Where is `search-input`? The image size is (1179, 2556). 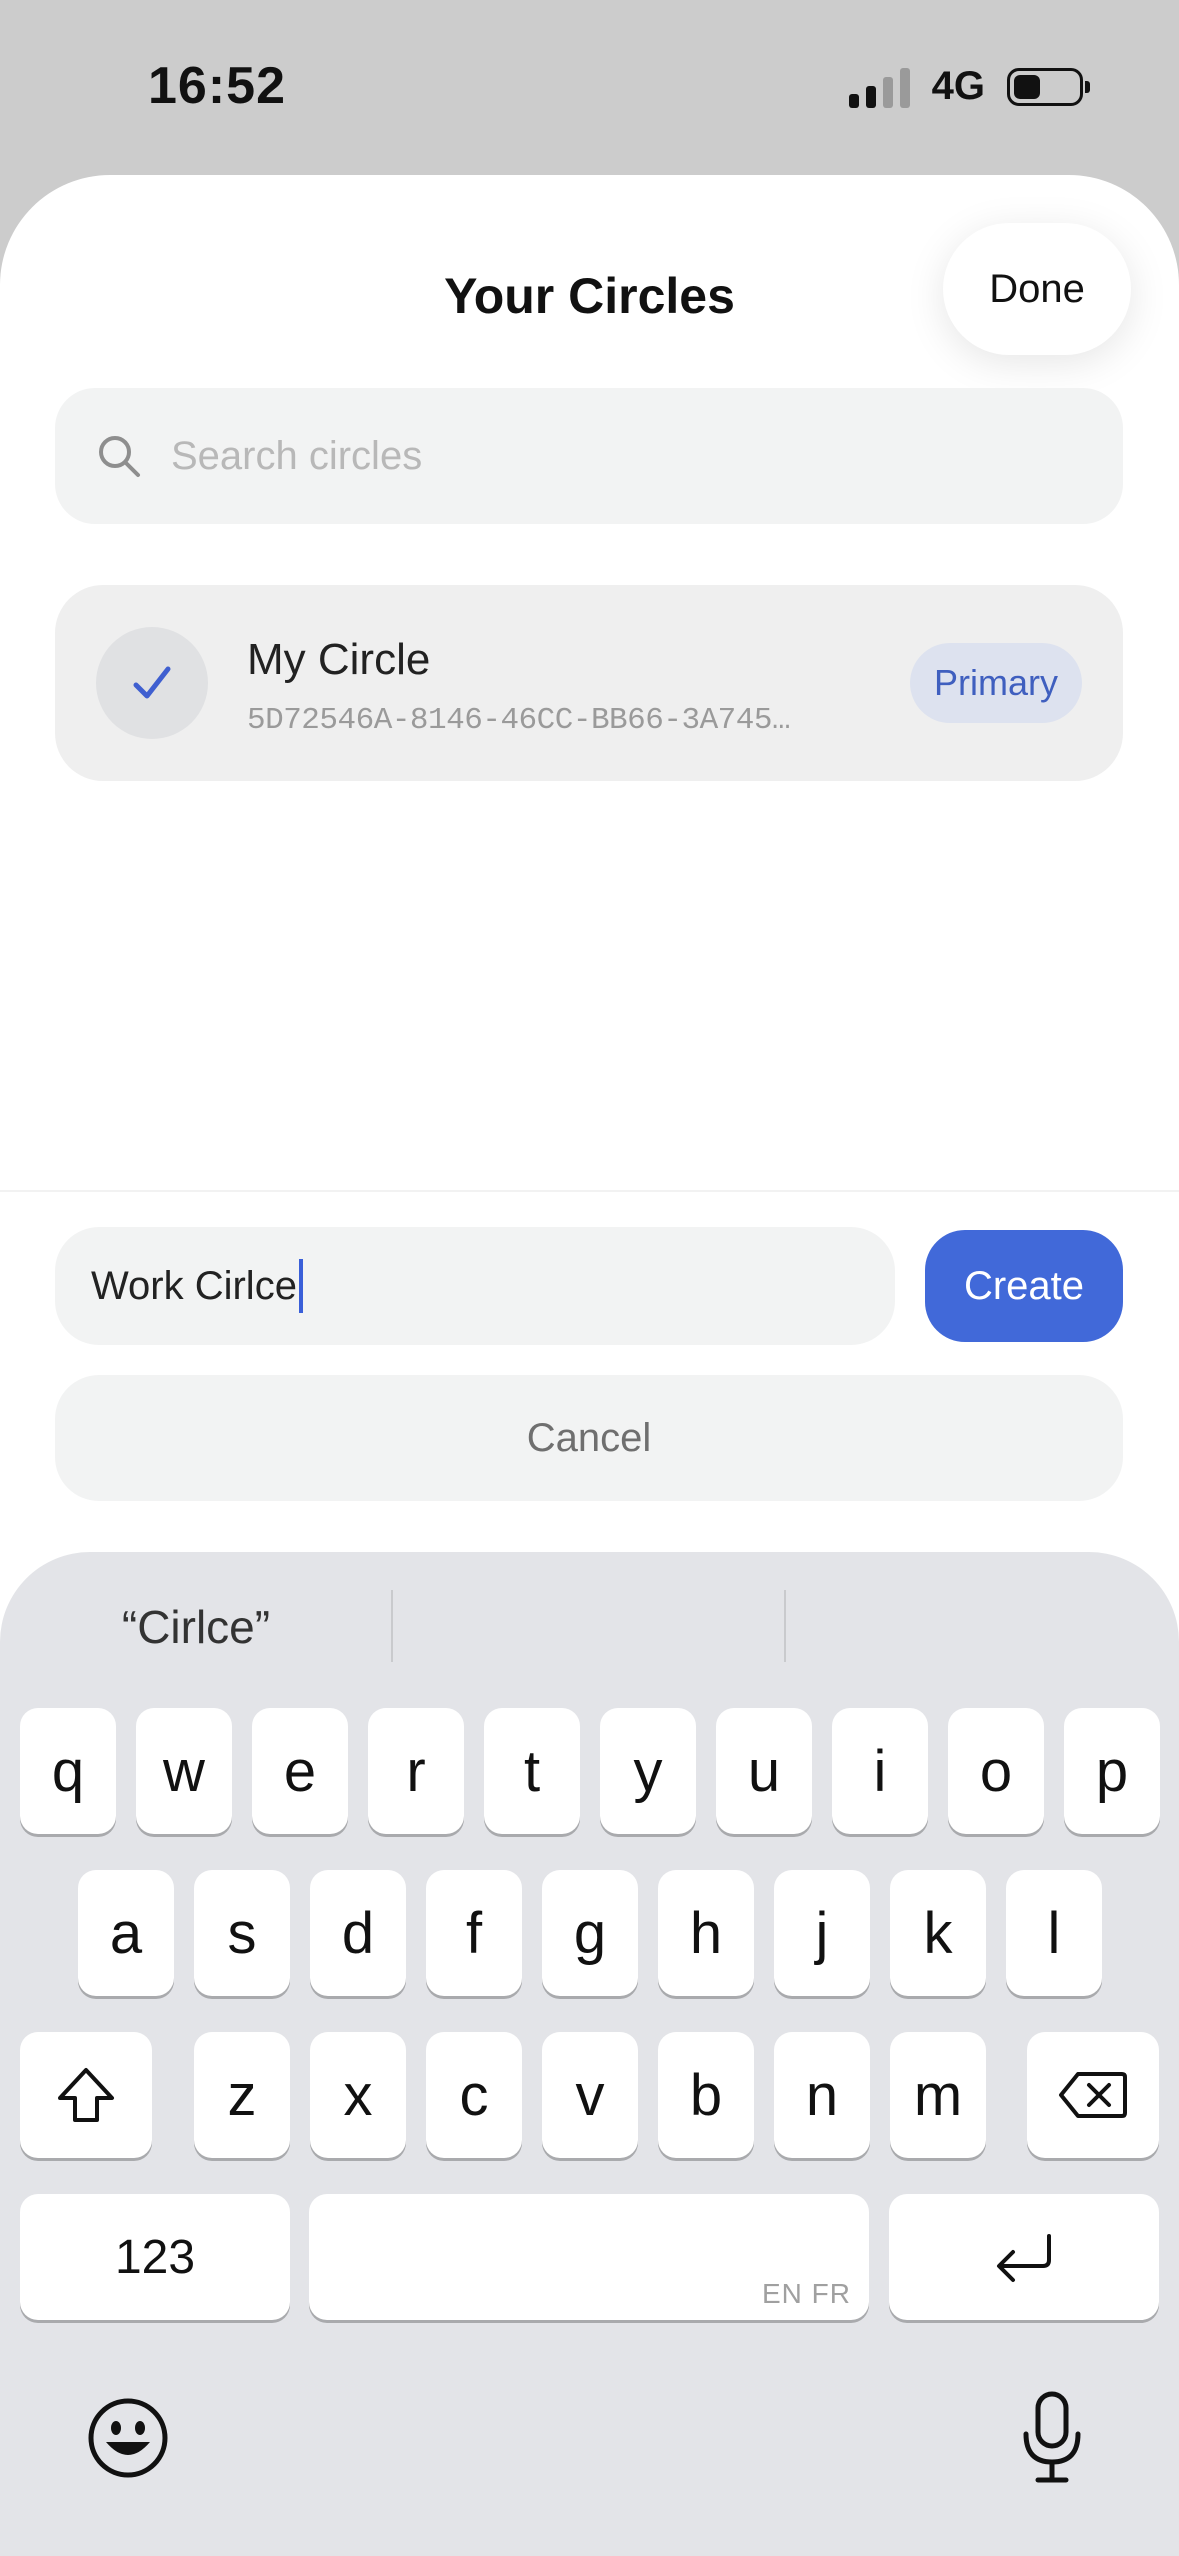
search-input is located at coordinates (611, 456).